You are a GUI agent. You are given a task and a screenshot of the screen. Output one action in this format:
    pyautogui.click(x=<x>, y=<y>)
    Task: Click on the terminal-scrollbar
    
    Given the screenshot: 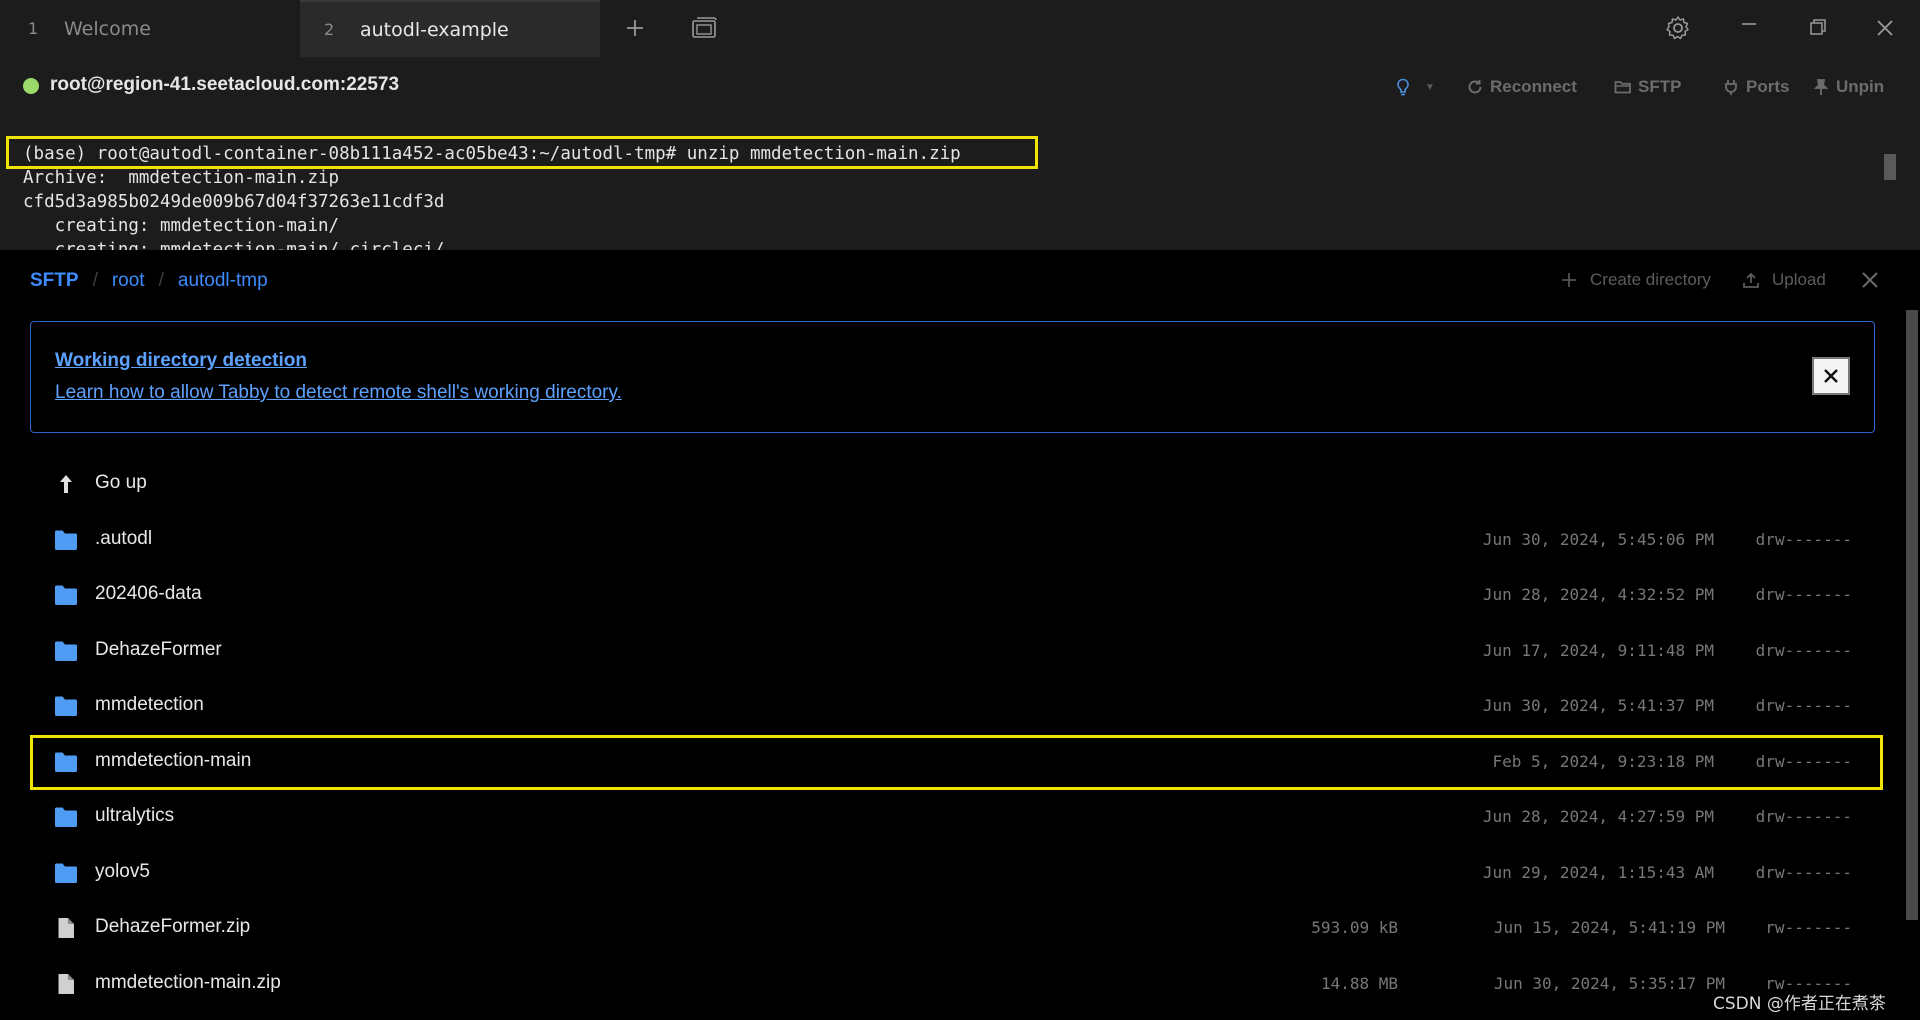 What is the action you would take?
    pyautogui.click(x=1890, y=167)
    